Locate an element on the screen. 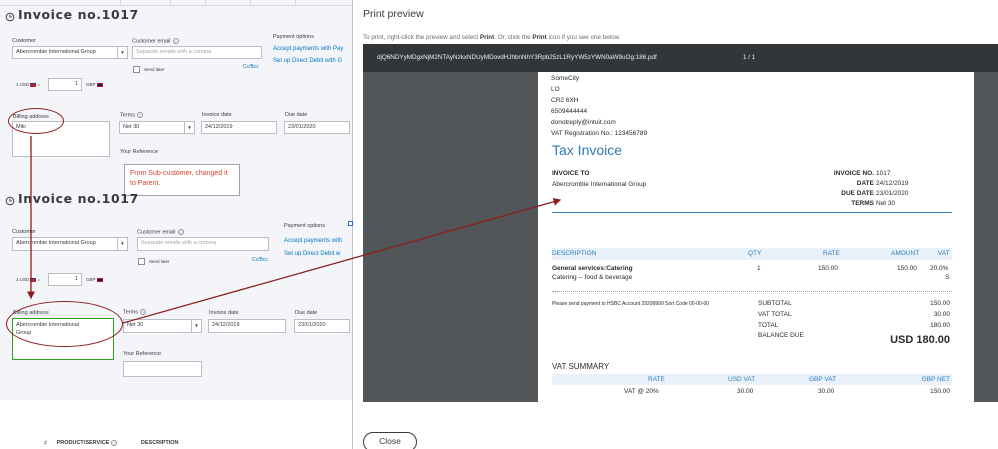 The width and height of the screenshot is (998, 449). vat-row-gbp-net: 150.00 is located at coordinates (940, 391).